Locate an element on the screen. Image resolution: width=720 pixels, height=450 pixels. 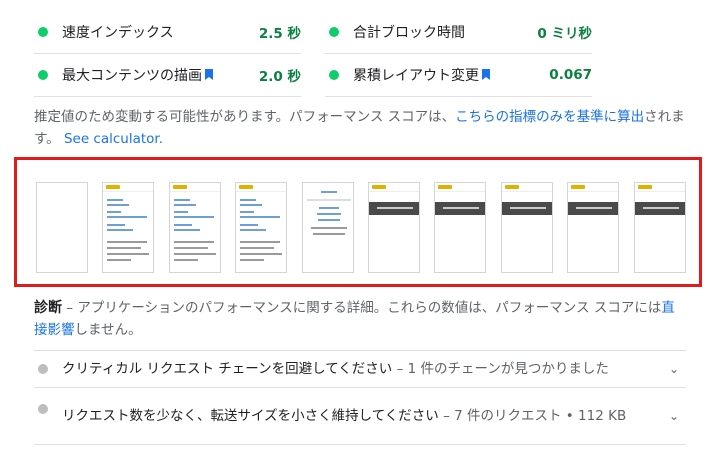
metric-label: 最大コンテンツの描画 is located at coordinates (132, 75).